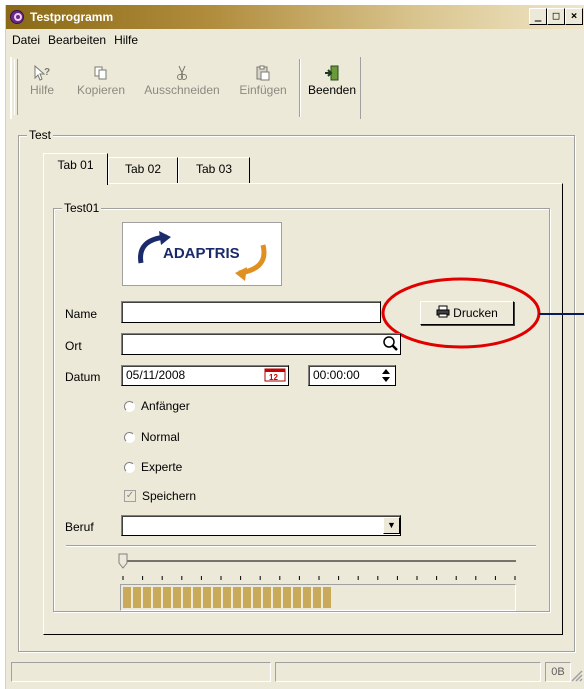 This screenshot has height=689, width=584. Describe the element at coordinates (72, 17) in the screenshot. I see `window-title: Testprogramm` at that location.